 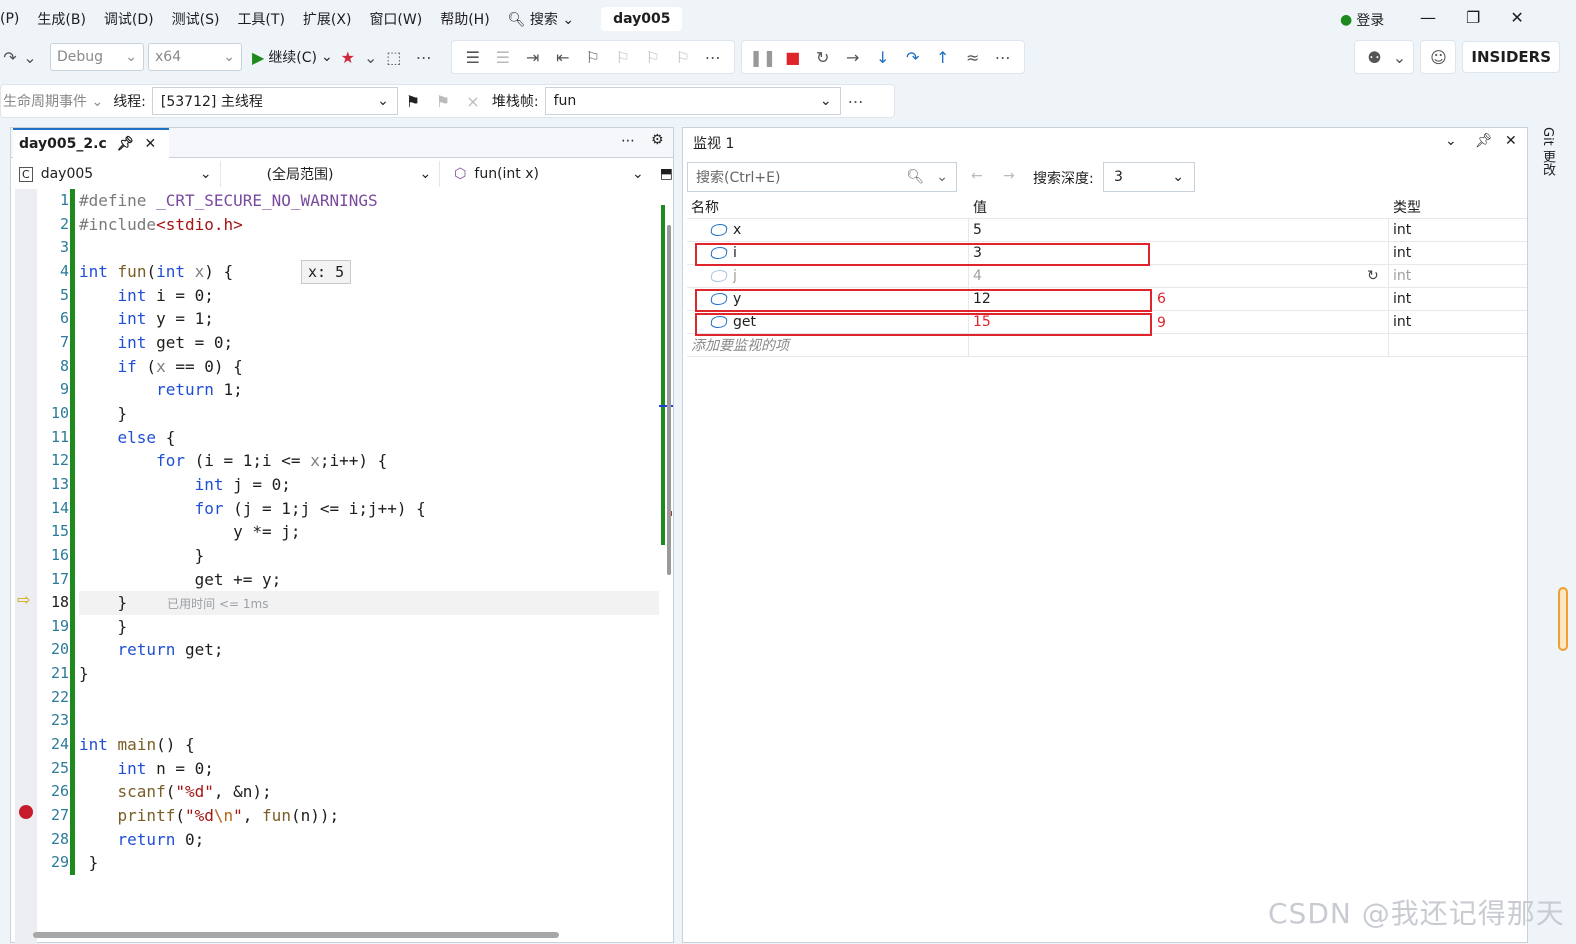 I want to click on nav-project-select: C day005 ⌄, so click(x=116, y=174).